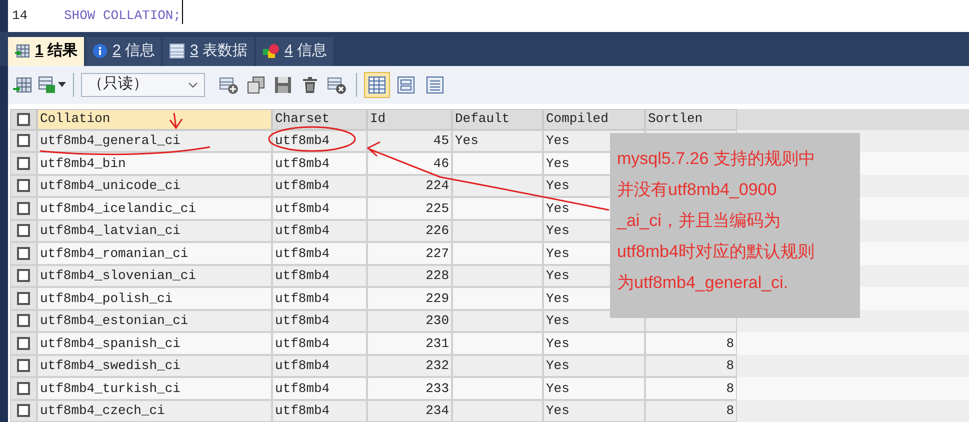  What do you see at coordinates (295, 51) in the screenshot?
I see `result-tab: 4 信息` at bounding box center [295, 51].